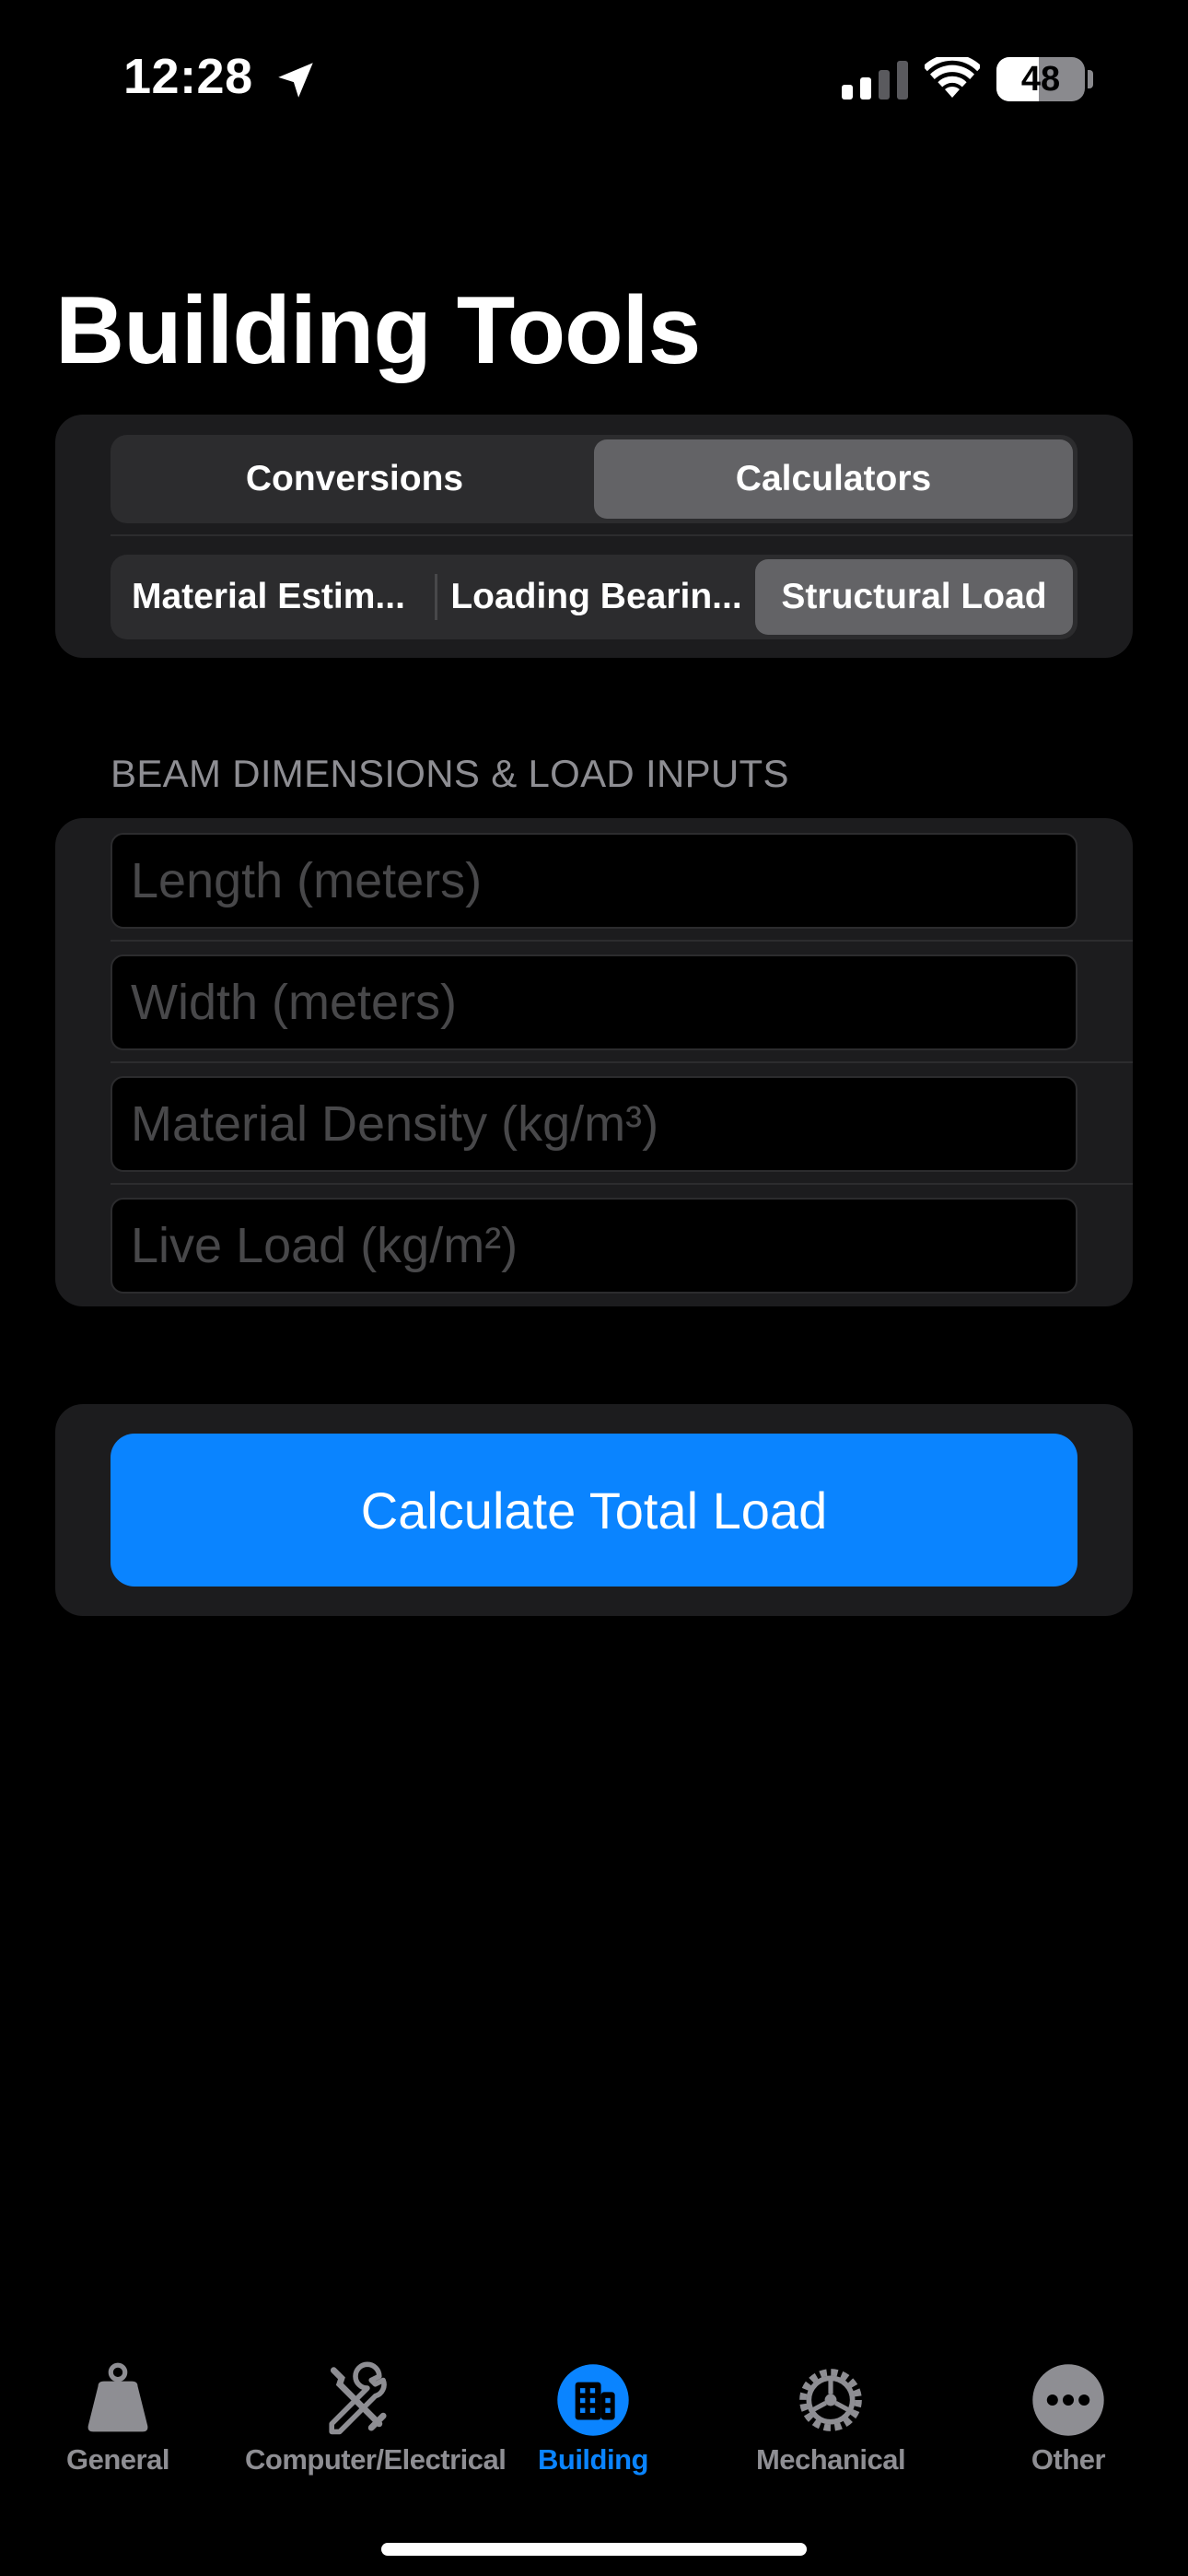 The image size is (1188, 2576). Describe the element at coordinates (952, 77) in the screenshot. I see `wifi-icon` at that location.